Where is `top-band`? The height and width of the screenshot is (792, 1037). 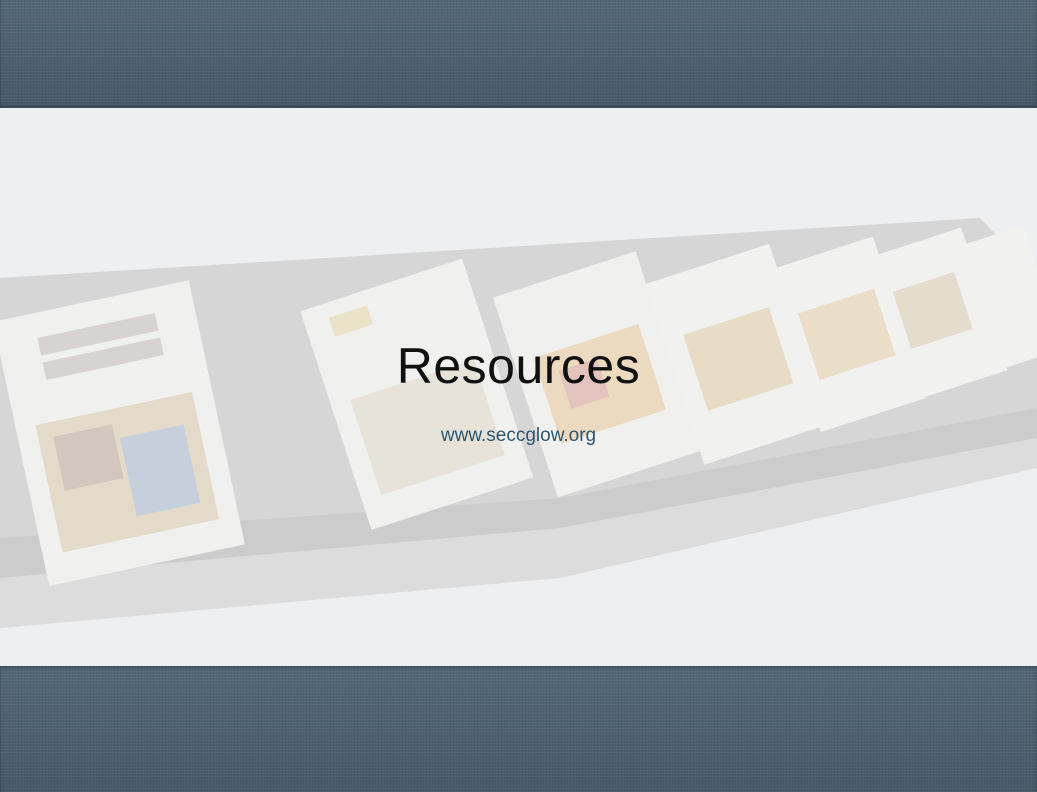
top-band is located at coordinates (518, 54).